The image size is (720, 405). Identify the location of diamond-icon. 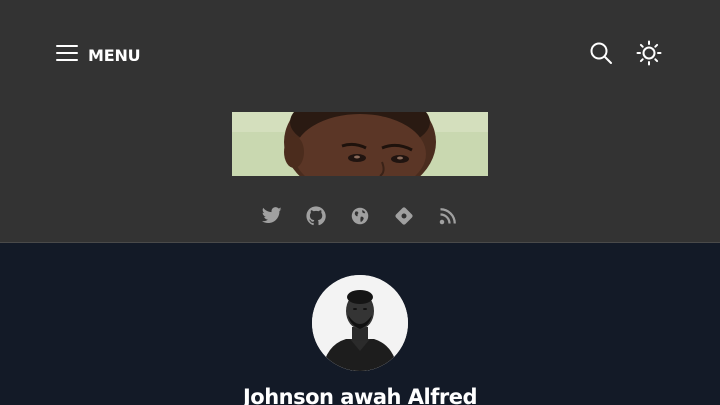
(404, 218).